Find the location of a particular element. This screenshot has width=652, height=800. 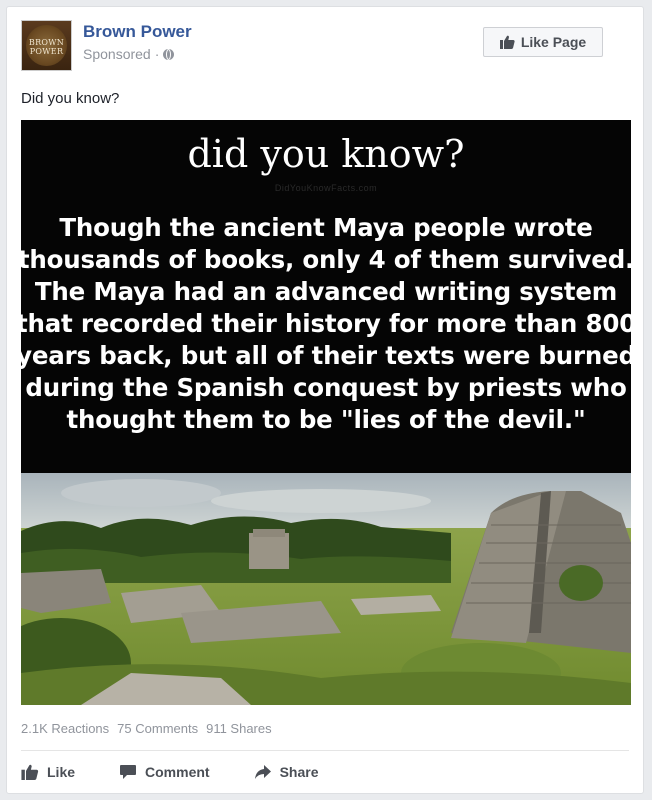

avatar-logo-line1: BROWN is located at coordinates (46, 42).